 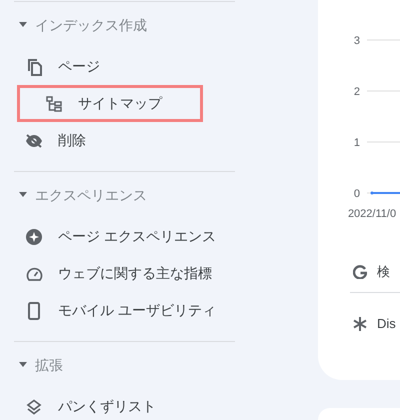 What do you see at coordinates (357, 143) in the screenshot?
I see `axis-label: 1` at bounding box center [357, 143].